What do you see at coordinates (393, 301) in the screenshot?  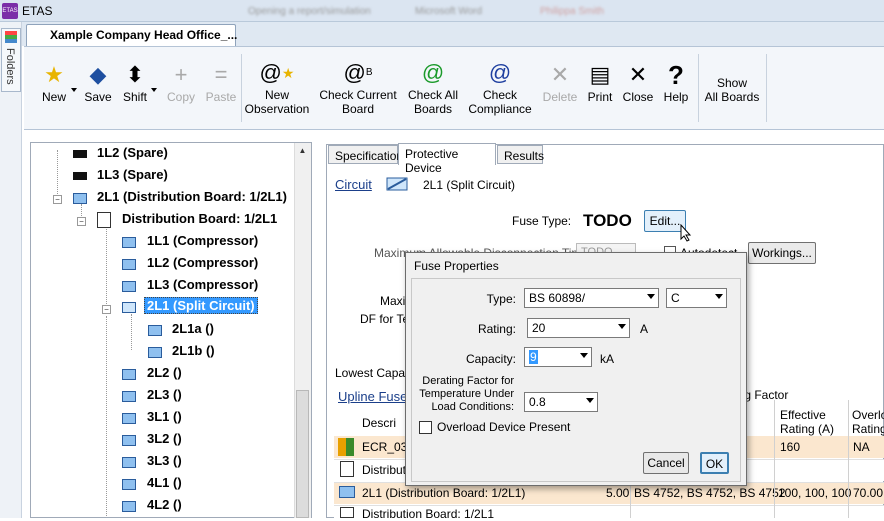 I see `partial-label: Maxi` at bounding box center [393, 301].